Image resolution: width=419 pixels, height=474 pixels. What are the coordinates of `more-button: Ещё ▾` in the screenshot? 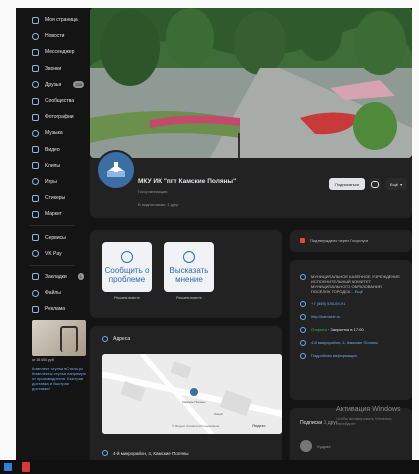 It's located at (396, 184).